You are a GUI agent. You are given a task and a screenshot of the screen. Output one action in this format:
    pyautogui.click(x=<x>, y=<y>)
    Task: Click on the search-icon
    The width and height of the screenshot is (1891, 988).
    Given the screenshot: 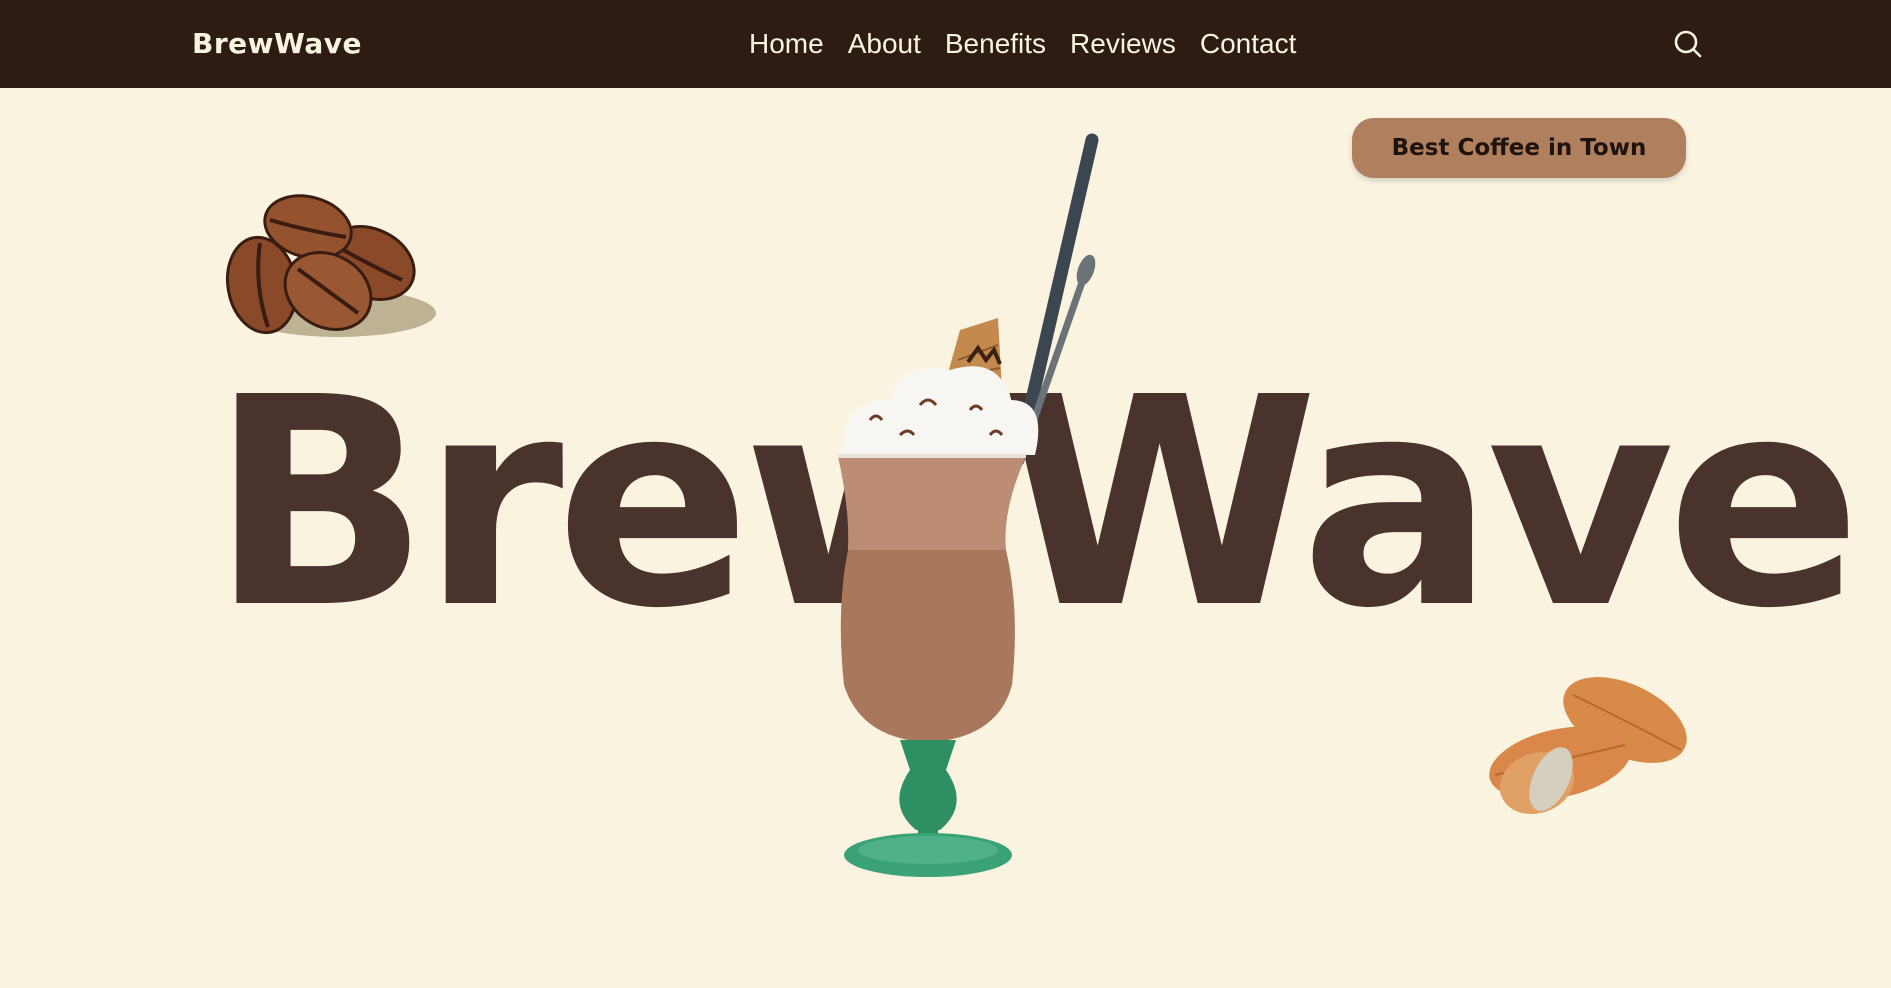 What is the action you would take?
    pyautogui.click(x=1688, y=44)
    